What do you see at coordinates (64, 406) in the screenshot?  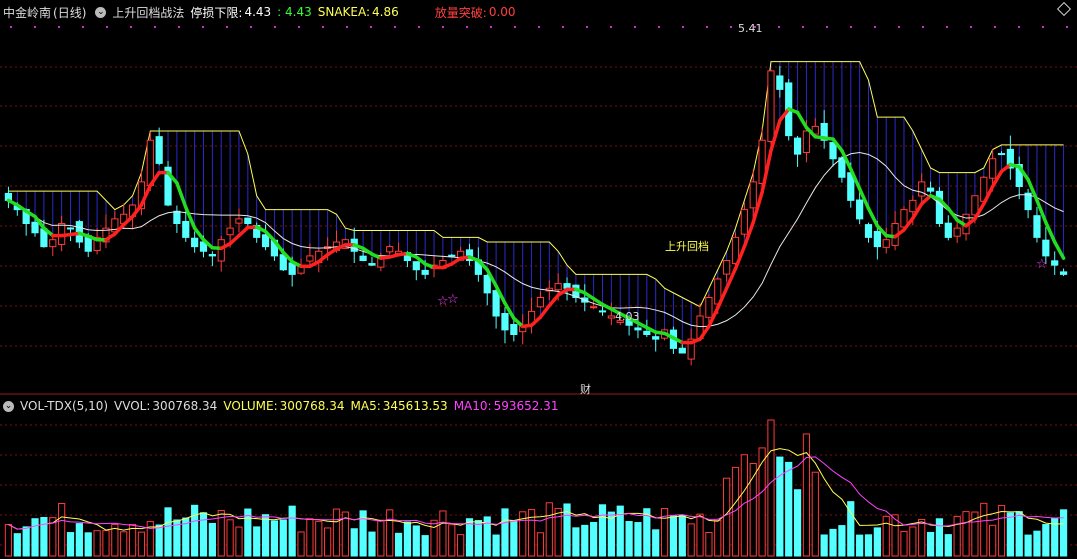 I see `volume-indicator: VOL-TDX(5,10)` at bounding box center [64, 406].